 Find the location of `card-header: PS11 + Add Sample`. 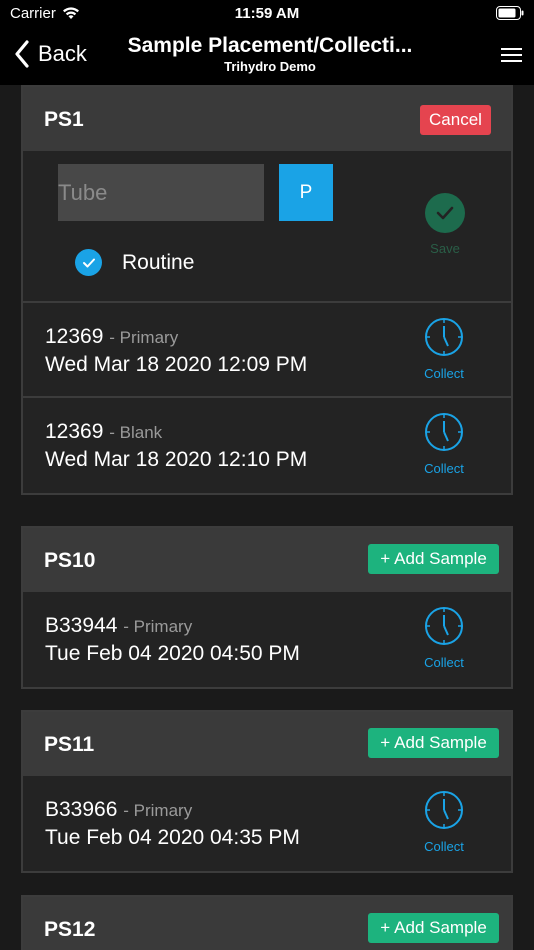

card-header: PS11 + Add Sample is located at coordinates (267, 744).